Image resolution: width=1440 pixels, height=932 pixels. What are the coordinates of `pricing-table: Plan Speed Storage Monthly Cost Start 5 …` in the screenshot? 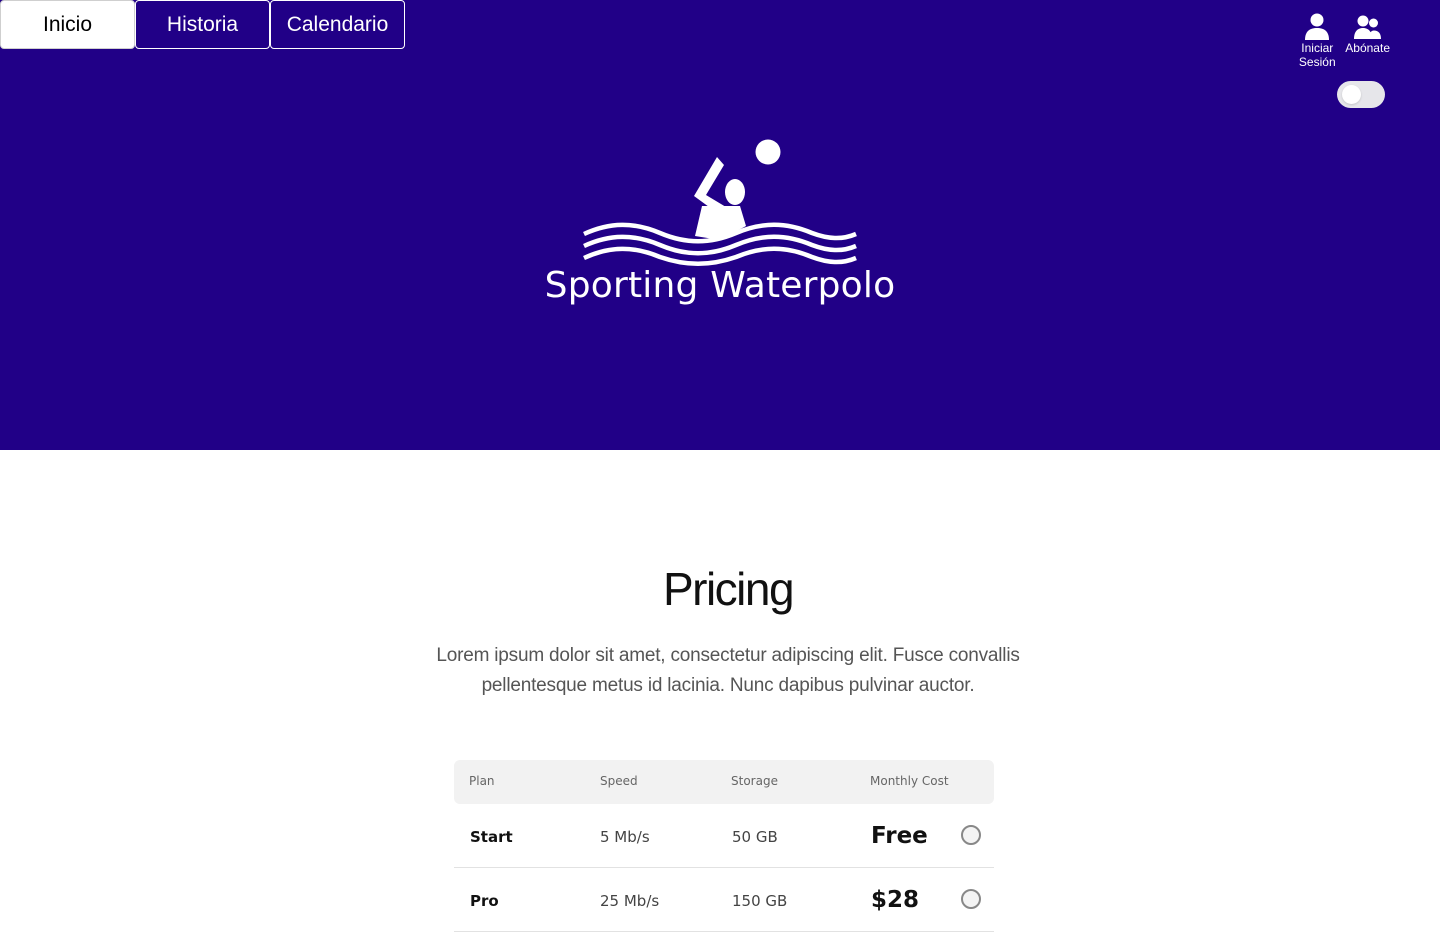 It's located at (724, 846).